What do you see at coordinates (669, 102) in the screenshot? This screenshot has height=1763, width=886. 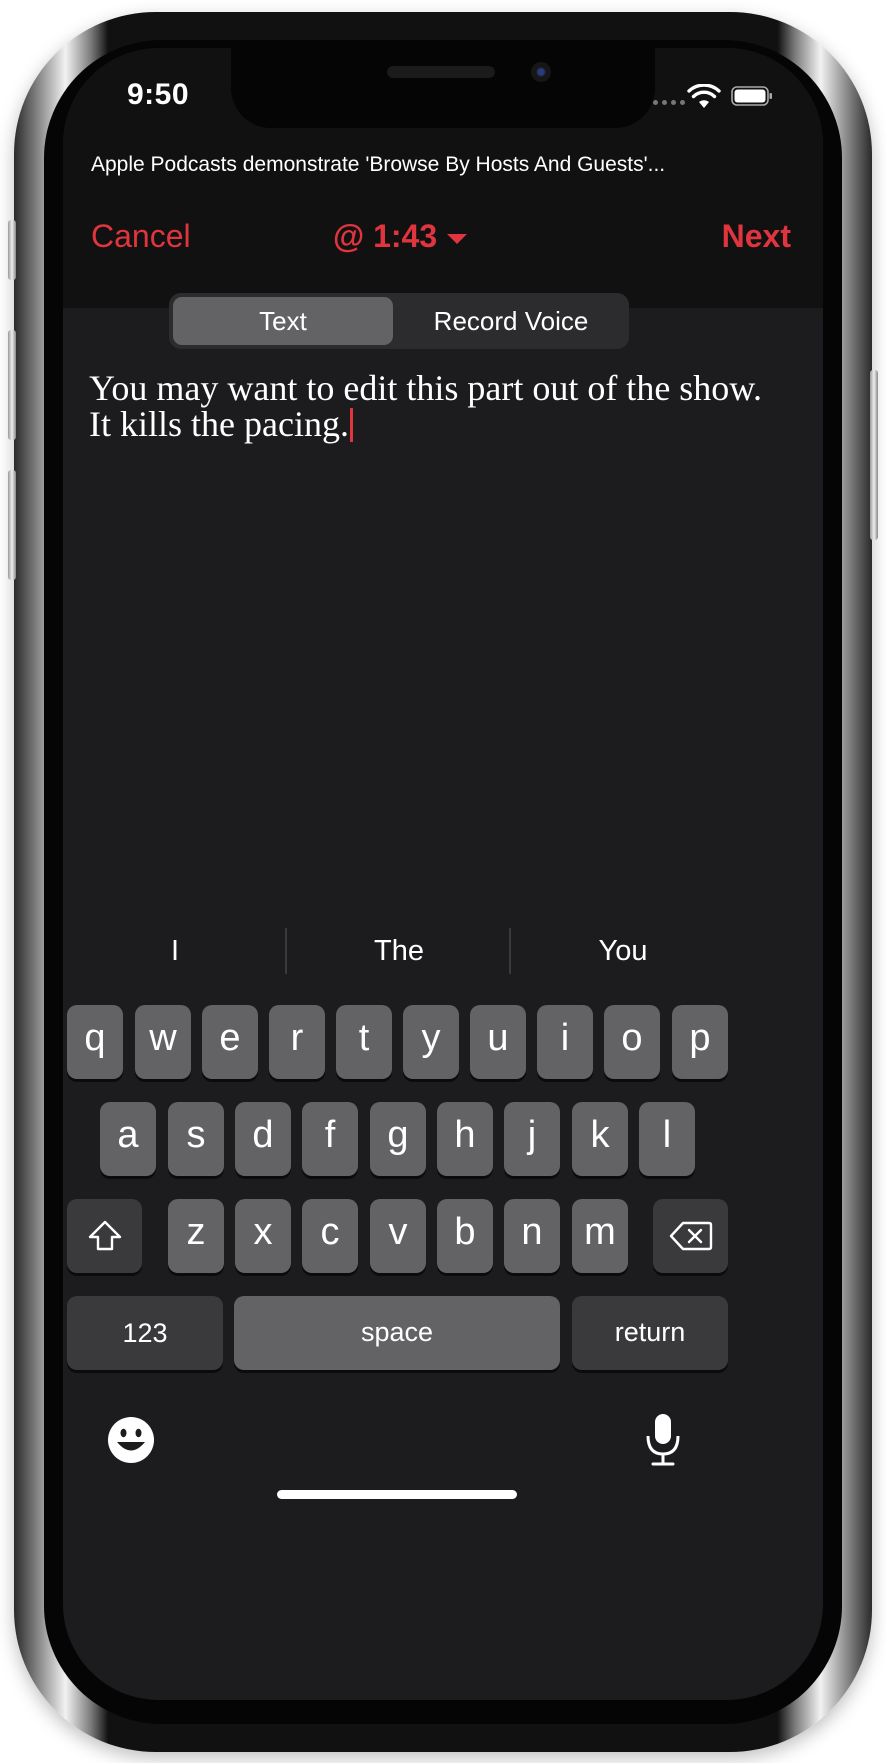 I see `cellular-signal-icon` at bounding box center [669, 102].